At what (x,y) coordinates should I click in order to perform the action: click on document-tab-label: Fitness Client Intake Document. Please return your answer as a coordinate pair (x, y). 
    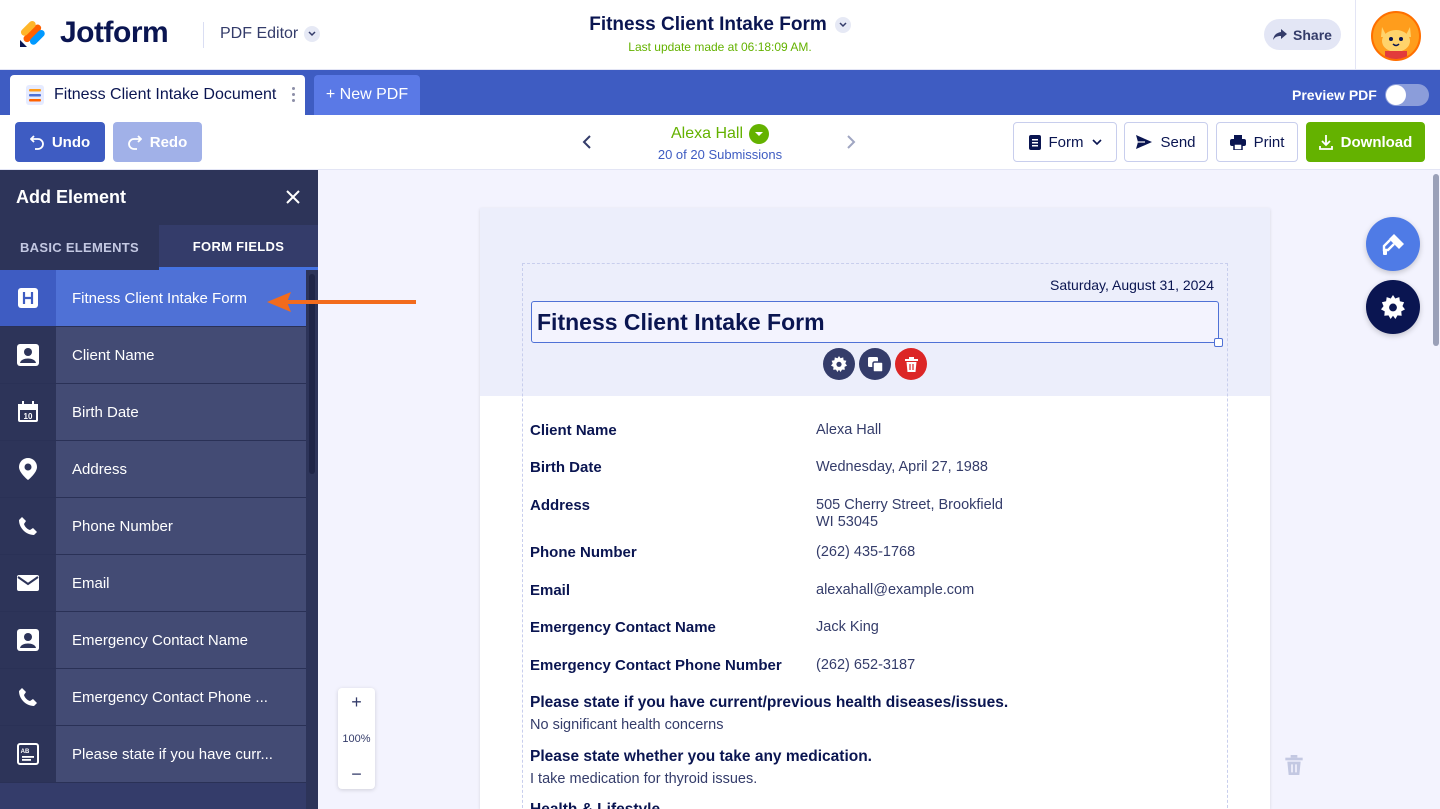
    Looking at the image, I should click on (165, 94).